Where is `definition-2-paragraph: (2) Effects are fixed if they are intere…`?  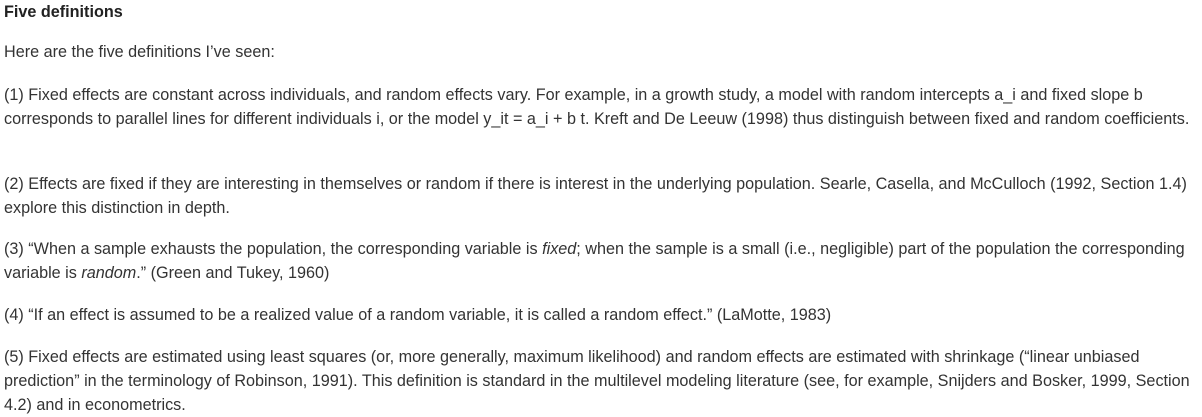
definition-2-paragraph: (2) Effects are fixed if they are intere… is located at coordinates (595, 196).